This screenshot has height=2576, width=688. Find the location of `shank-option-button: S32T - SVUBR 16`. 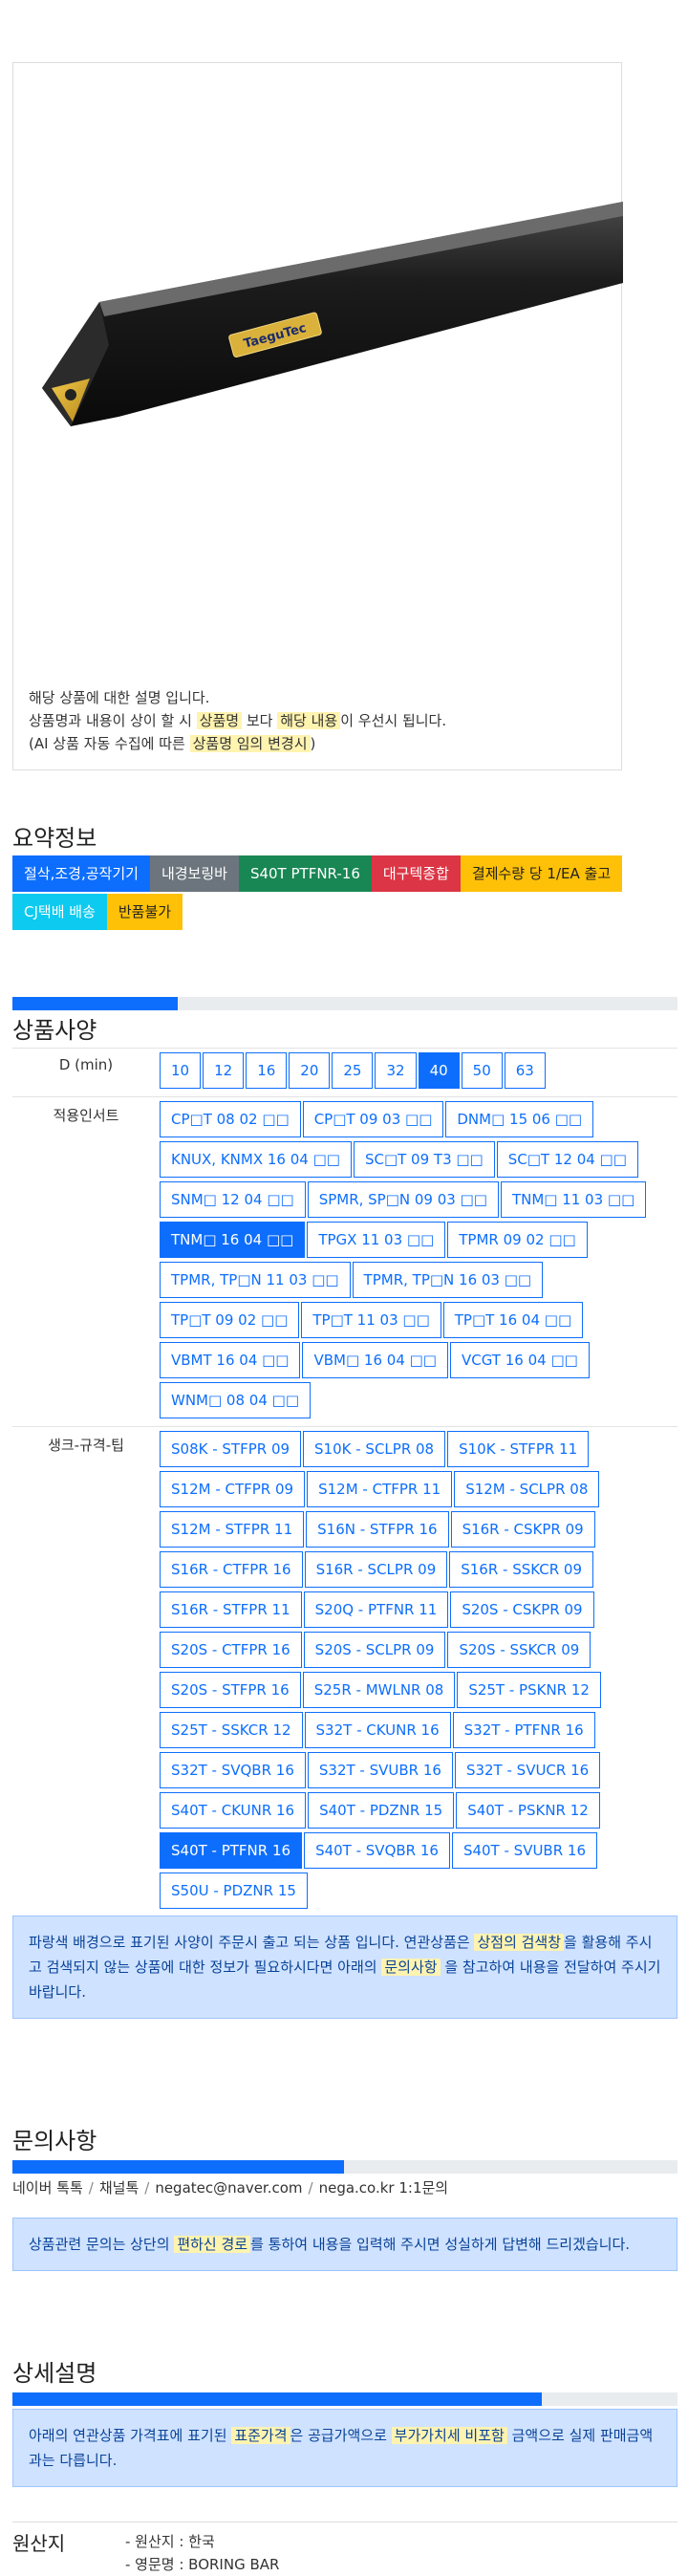

shank-option-button: S32T - SVUBR 16 is located at coordinates (380, 1770).